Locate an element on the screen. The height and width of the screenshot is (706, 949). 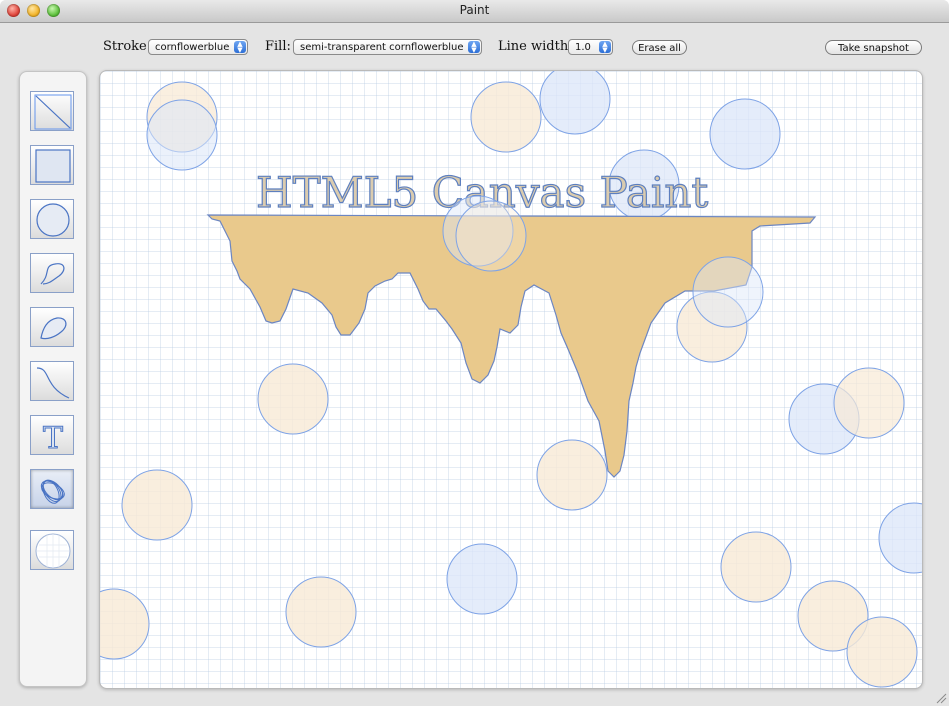
spirograph-tool-button is located at coordinates (52, 489).